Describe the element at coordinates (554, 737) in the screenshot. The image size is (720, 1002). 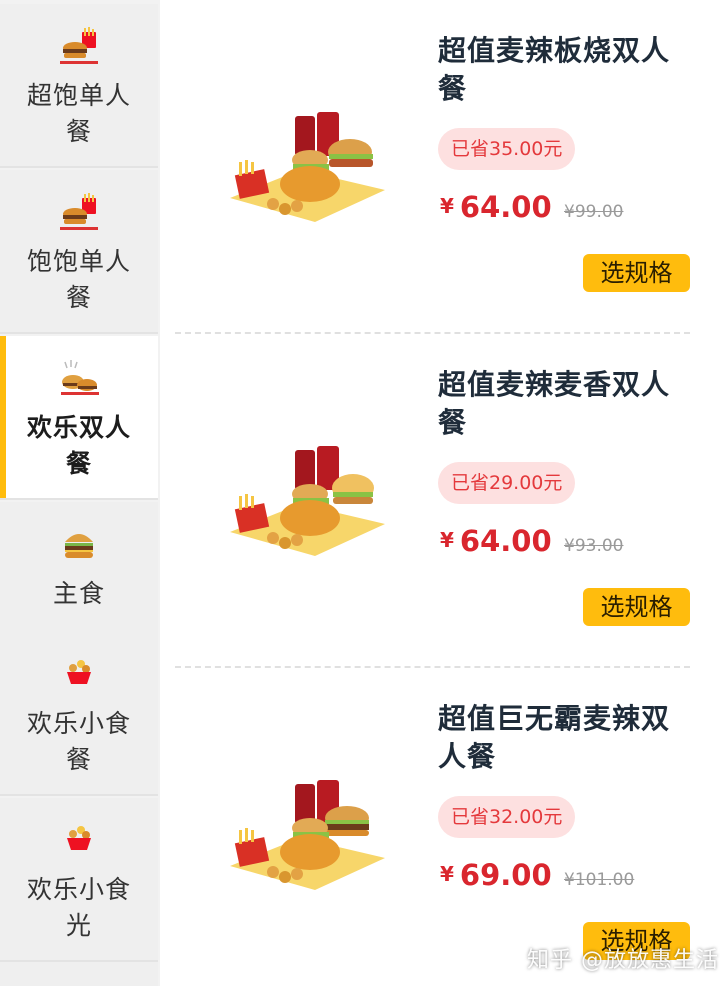
I see `product-title: 超值巨无霸麦辣双人餐` at that location.